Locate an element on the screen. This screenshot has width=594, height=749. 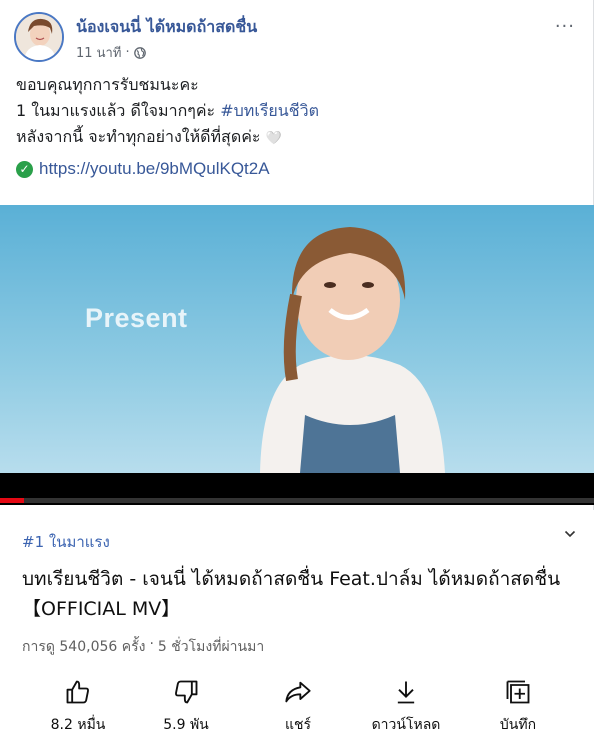
post-meta: 11 นาที · is located at coordinates (111, 52).